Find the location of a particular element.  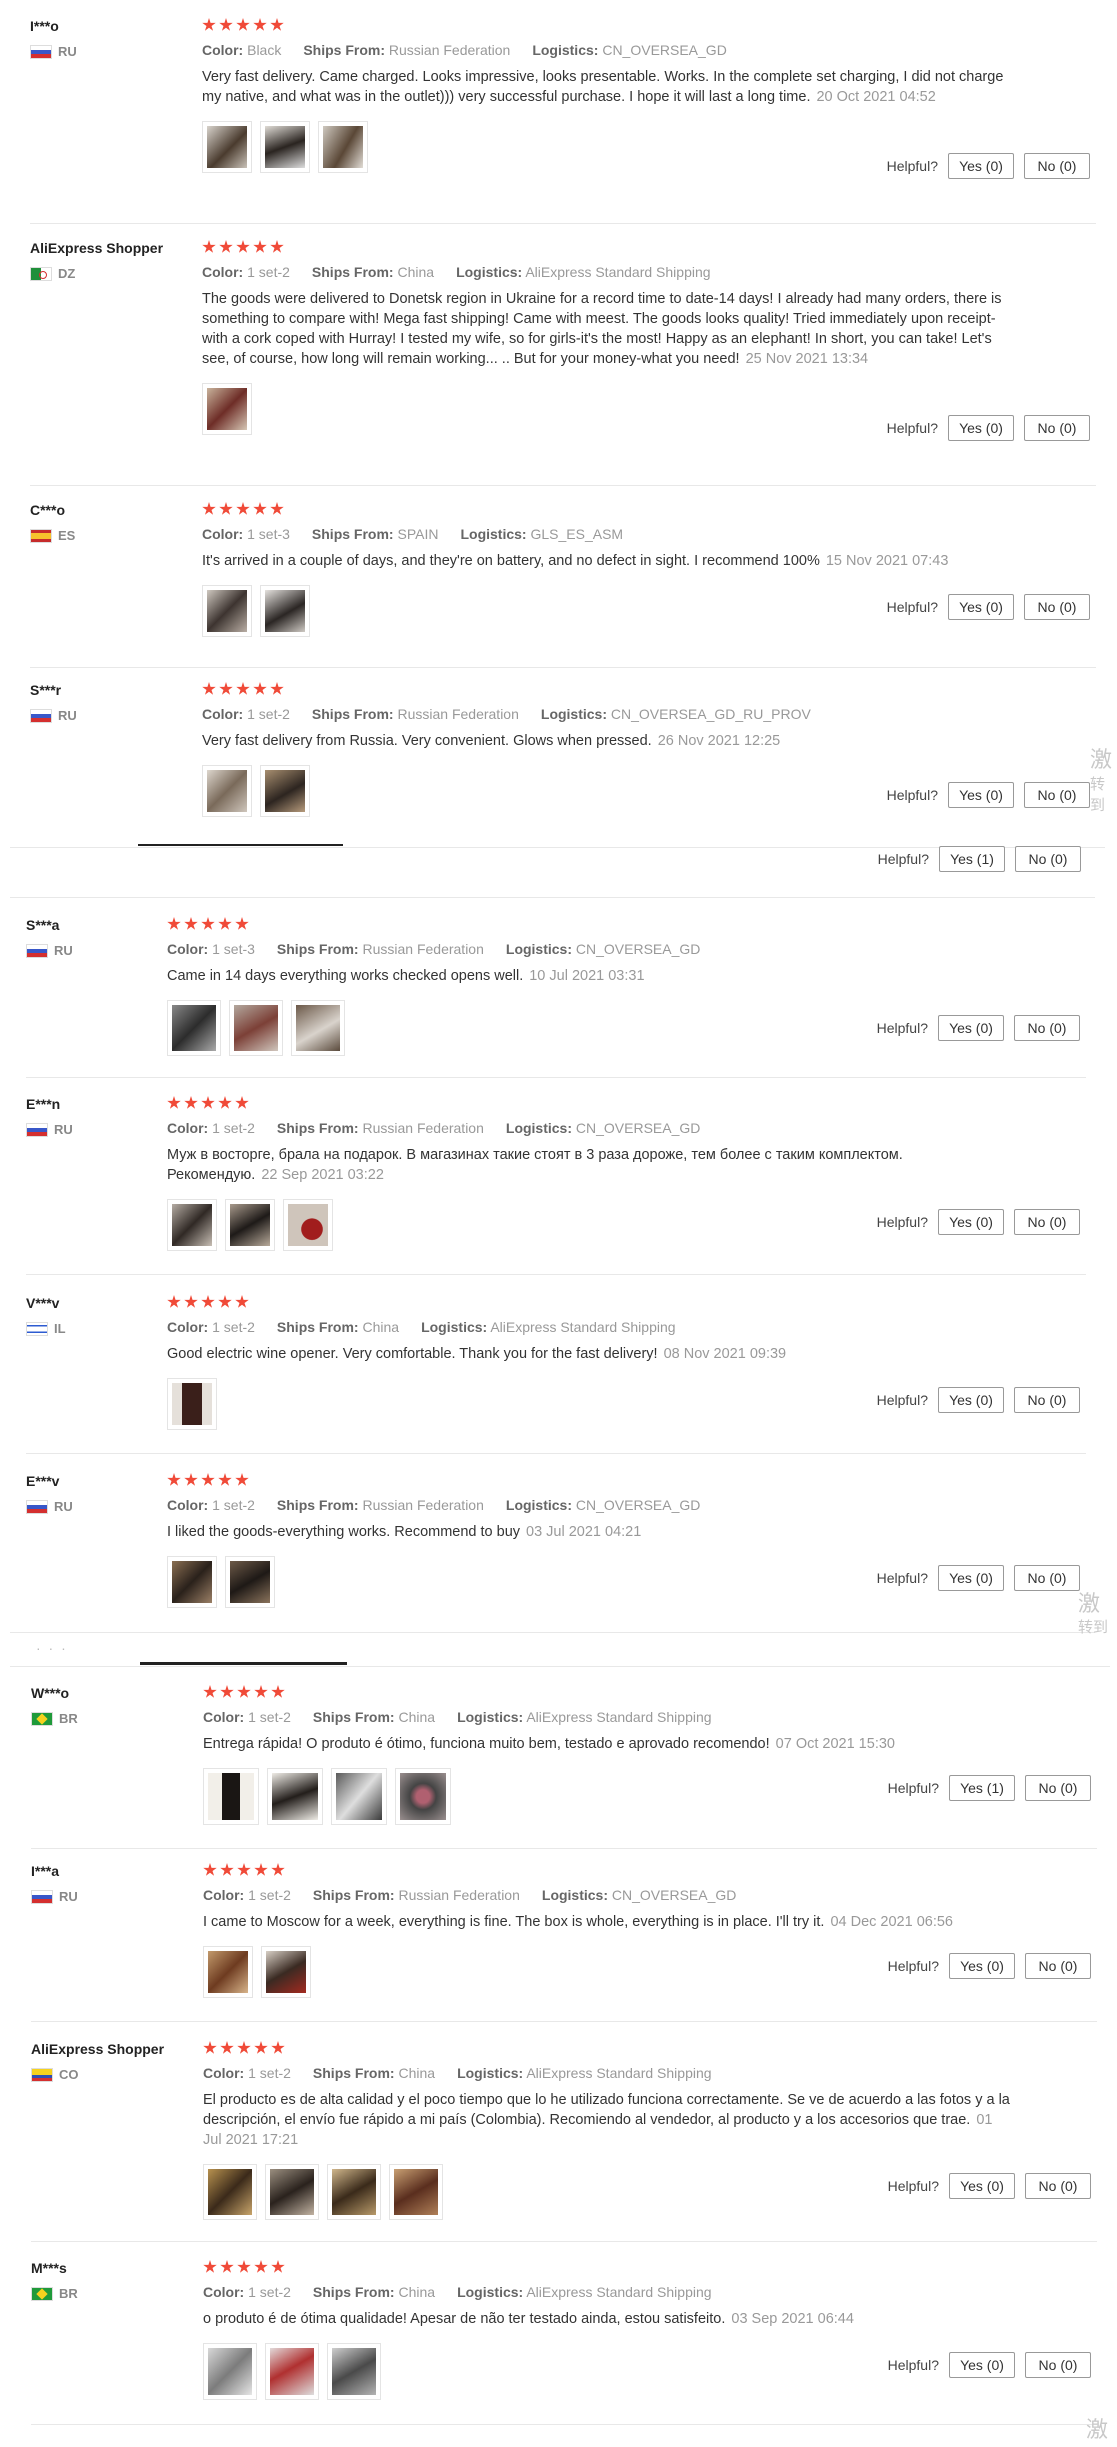

helpful-votes-partial: Helpful? Yes (1) No (0) is located at coordinates (979, 859).